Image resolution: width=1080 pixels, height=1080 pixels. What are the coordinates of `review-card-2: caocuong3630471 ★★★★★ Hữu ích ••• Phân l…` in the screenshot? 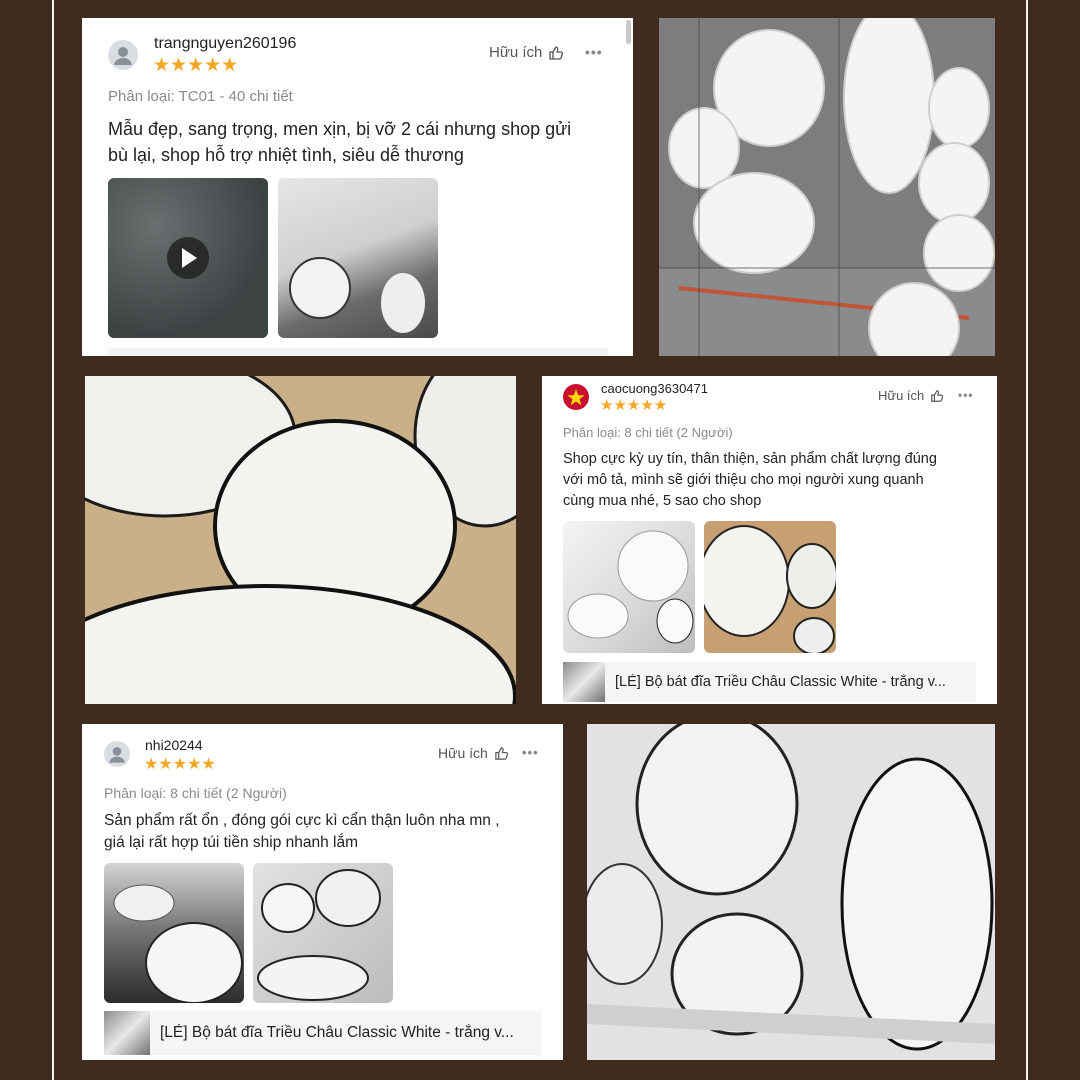 It's located at (769, 540).